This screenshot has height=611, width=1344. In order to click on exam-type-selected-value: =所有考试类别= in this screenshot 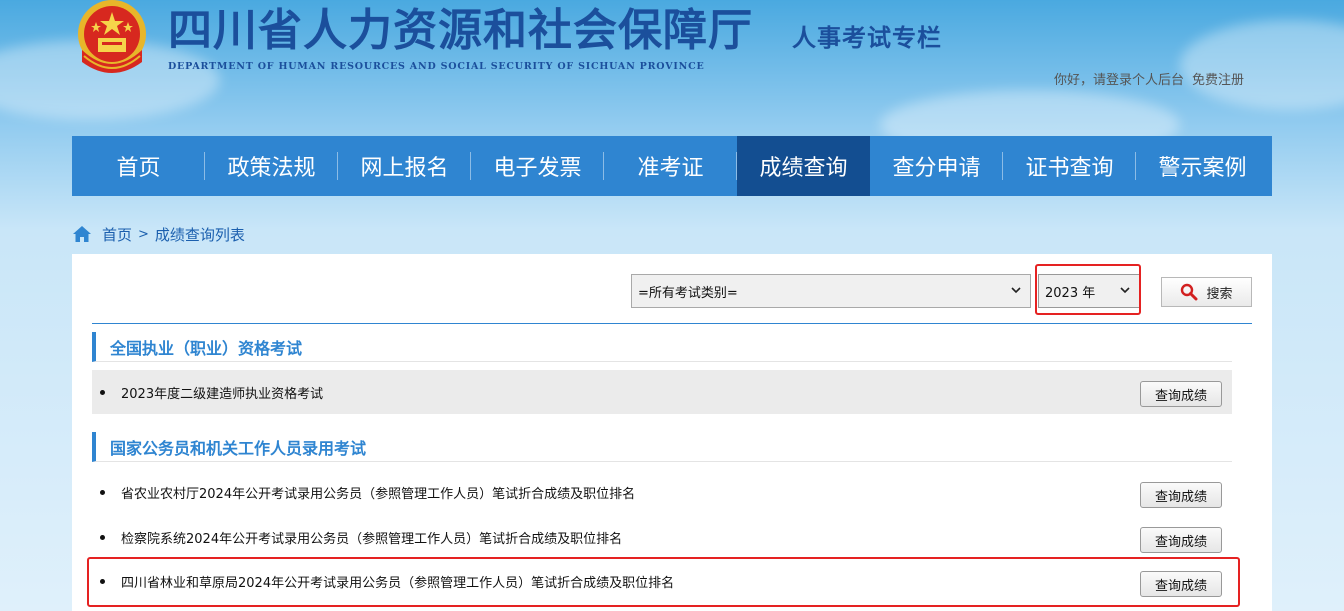, I will do `click(688, 293)`.